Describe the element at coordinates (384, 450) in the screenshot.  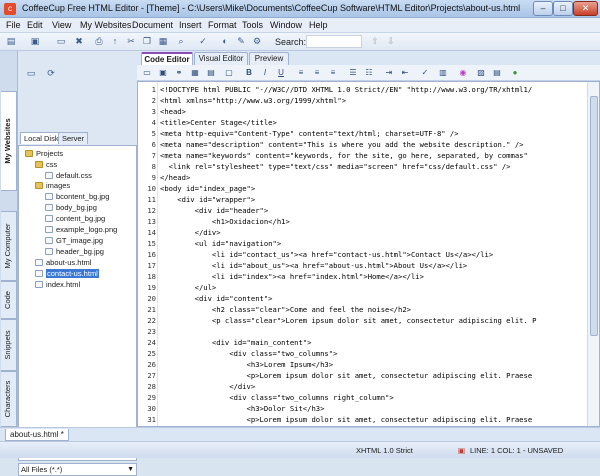
I see `doctype-status: XHTML 1.0 Strict` at that location.